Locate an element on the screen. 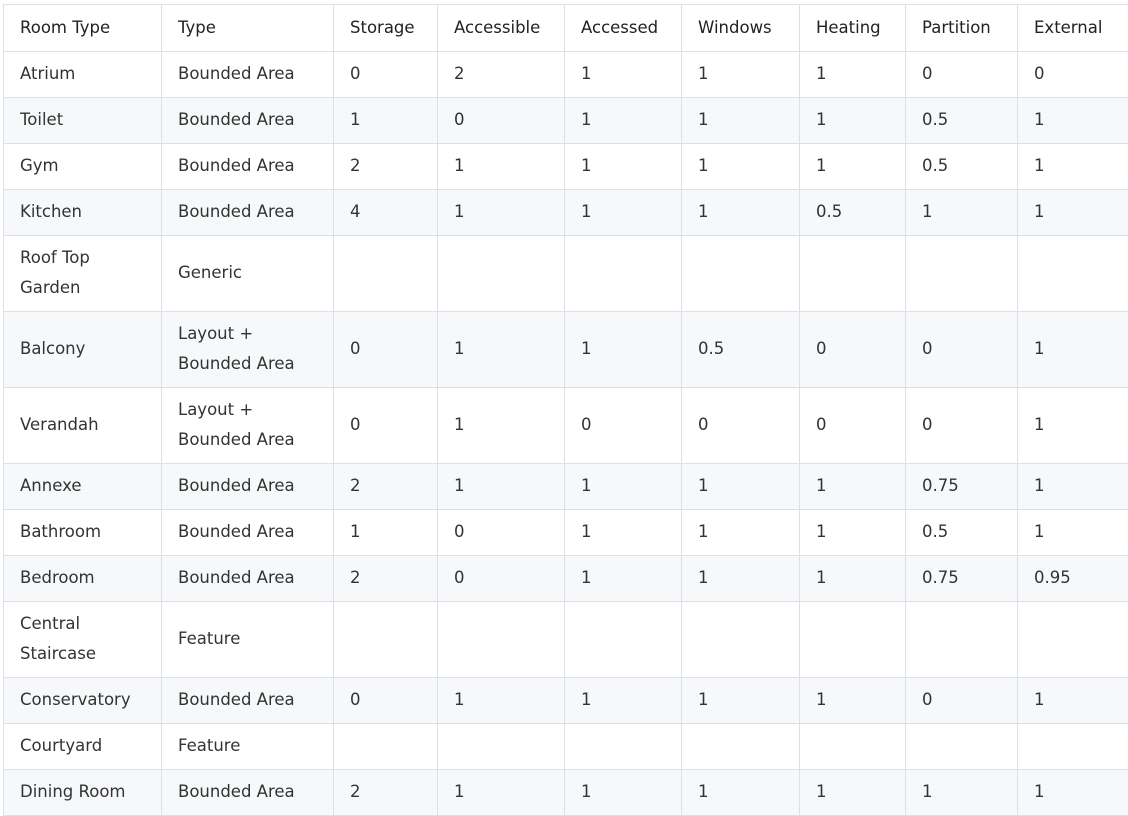 This screenshot has width=1128, height=816. table-row: BedroomBounded Area201110.750.95 is located at coordinates (566, 579).